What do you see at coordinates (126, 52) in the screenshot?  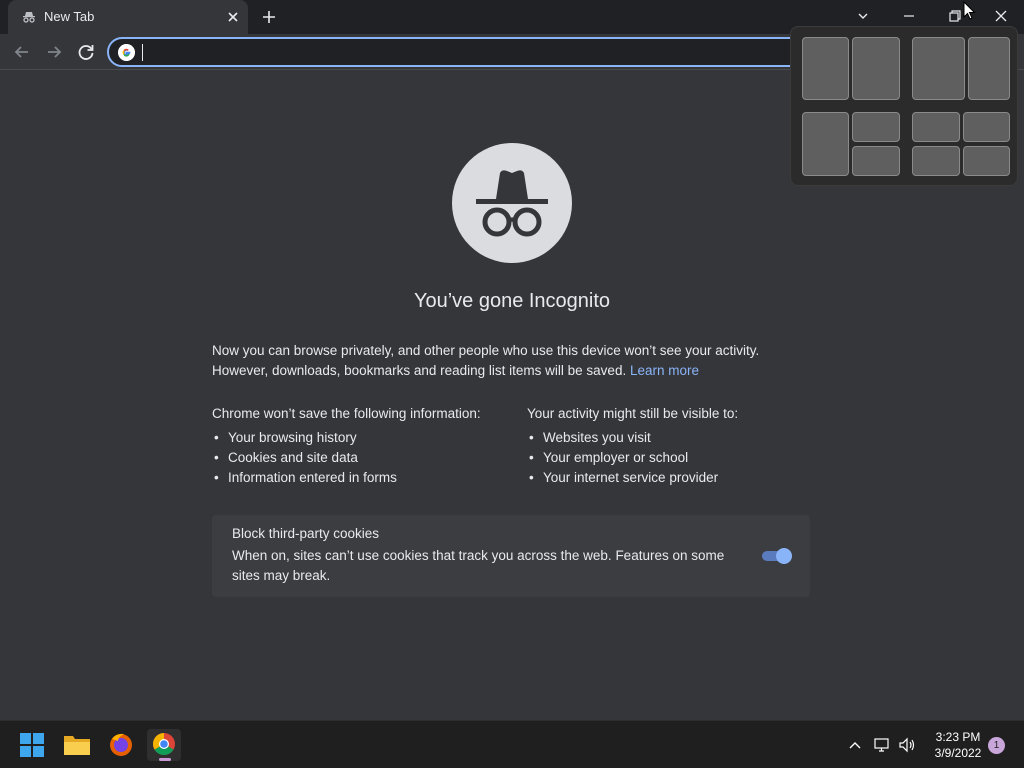 I see `google-icon` at bounding box center [126, 52].